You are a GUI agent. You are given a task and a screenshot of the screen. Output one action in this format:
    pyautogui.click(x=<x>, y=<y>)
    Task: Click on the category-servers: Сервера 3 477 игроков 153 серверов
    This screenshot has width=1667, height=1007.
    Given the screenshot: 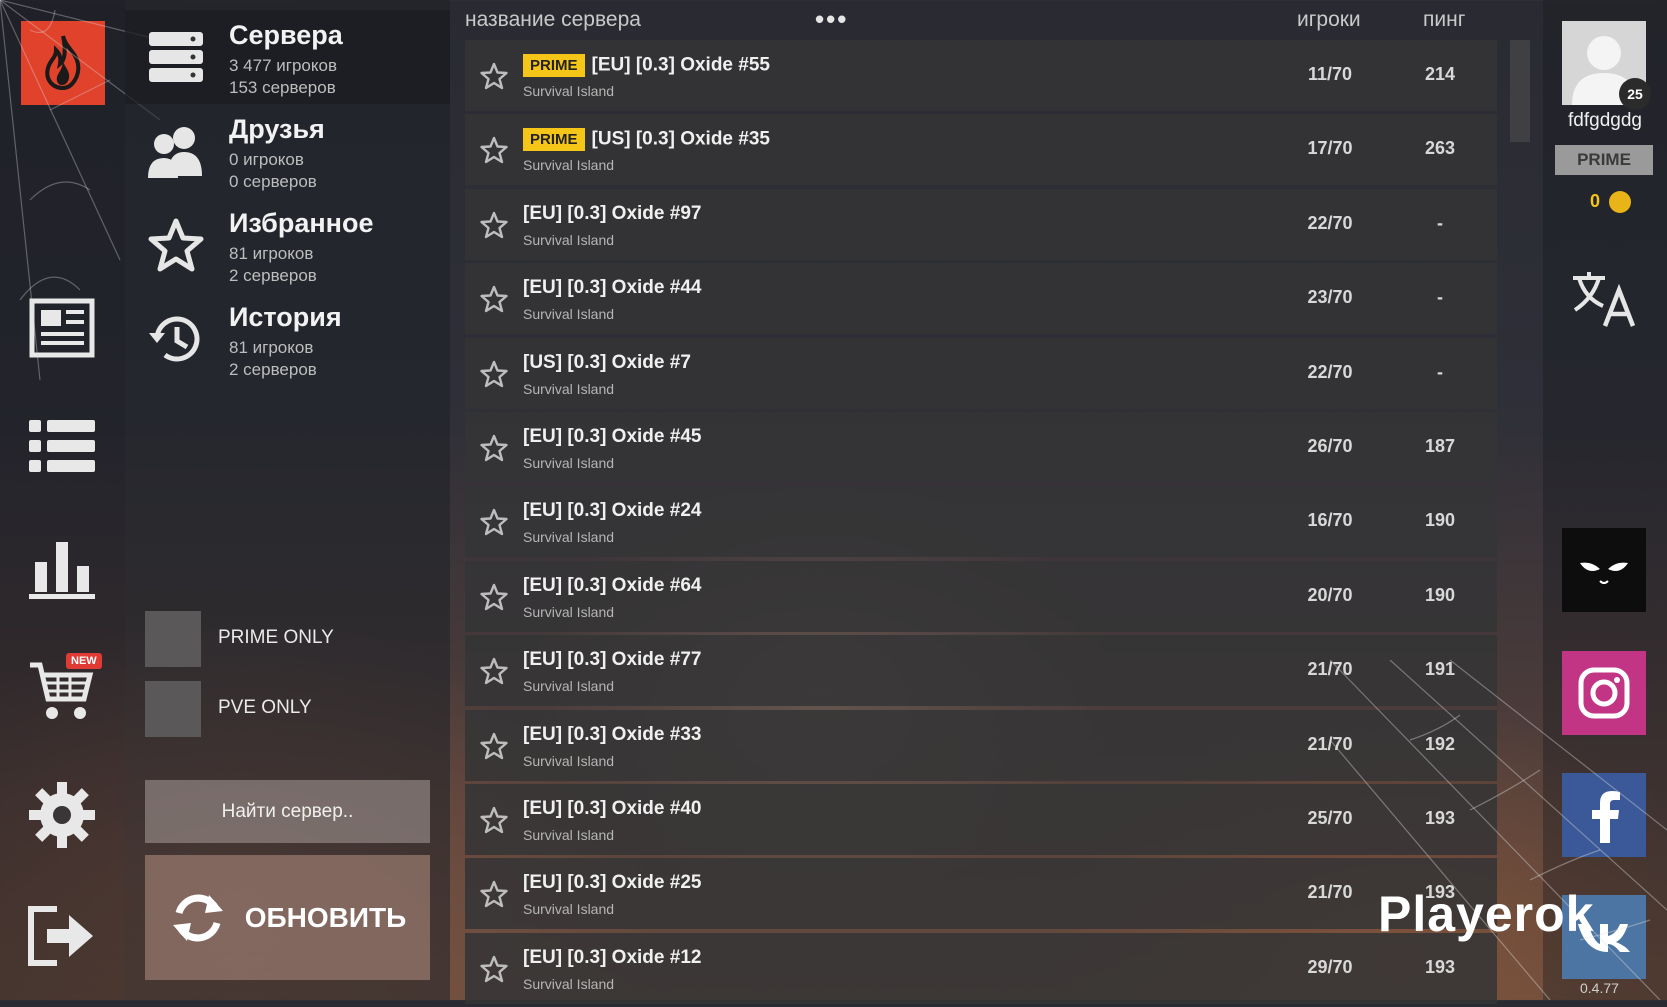 What is the action you would take?
    pyautogui.click(x=287, y=57)
    